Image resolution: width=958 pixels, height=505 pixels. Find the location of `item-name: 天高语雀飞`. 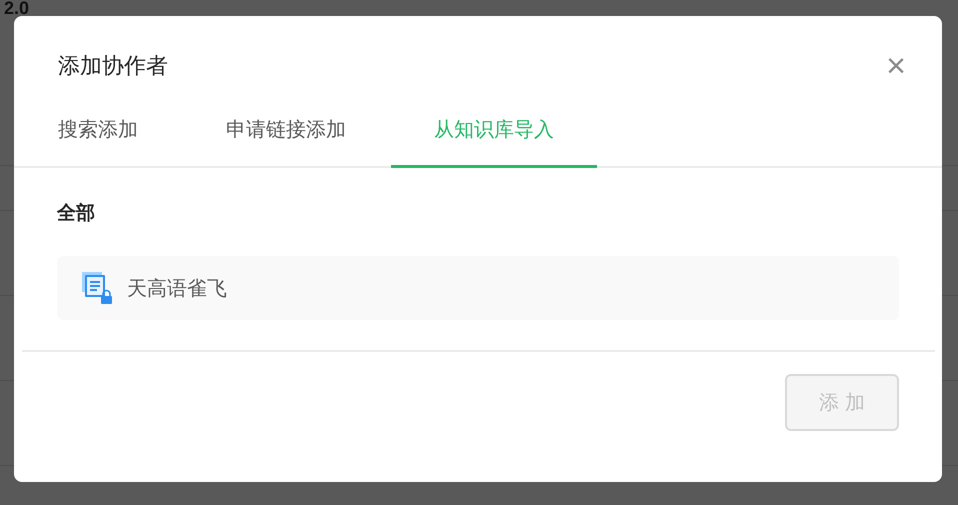

item-name: 天高语雀飞 is located at coordinates (177, 288).